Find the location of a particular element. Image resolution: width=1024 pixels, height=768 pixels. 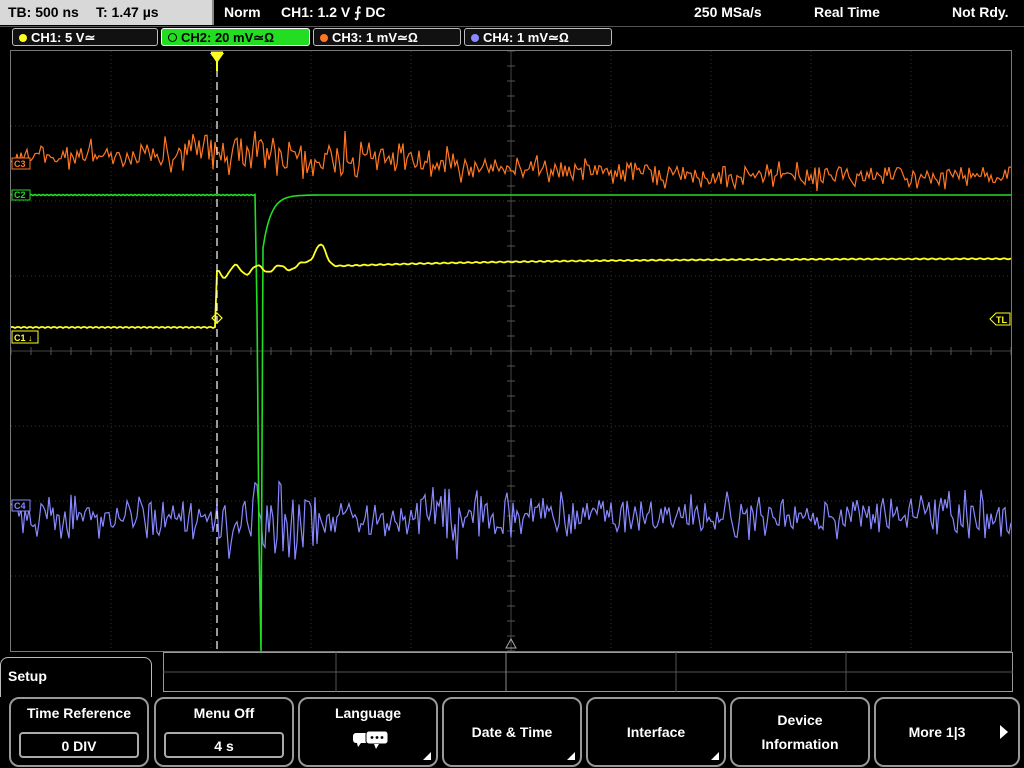

menu-off-label: Menu Off is located at coordinates (224, 713).